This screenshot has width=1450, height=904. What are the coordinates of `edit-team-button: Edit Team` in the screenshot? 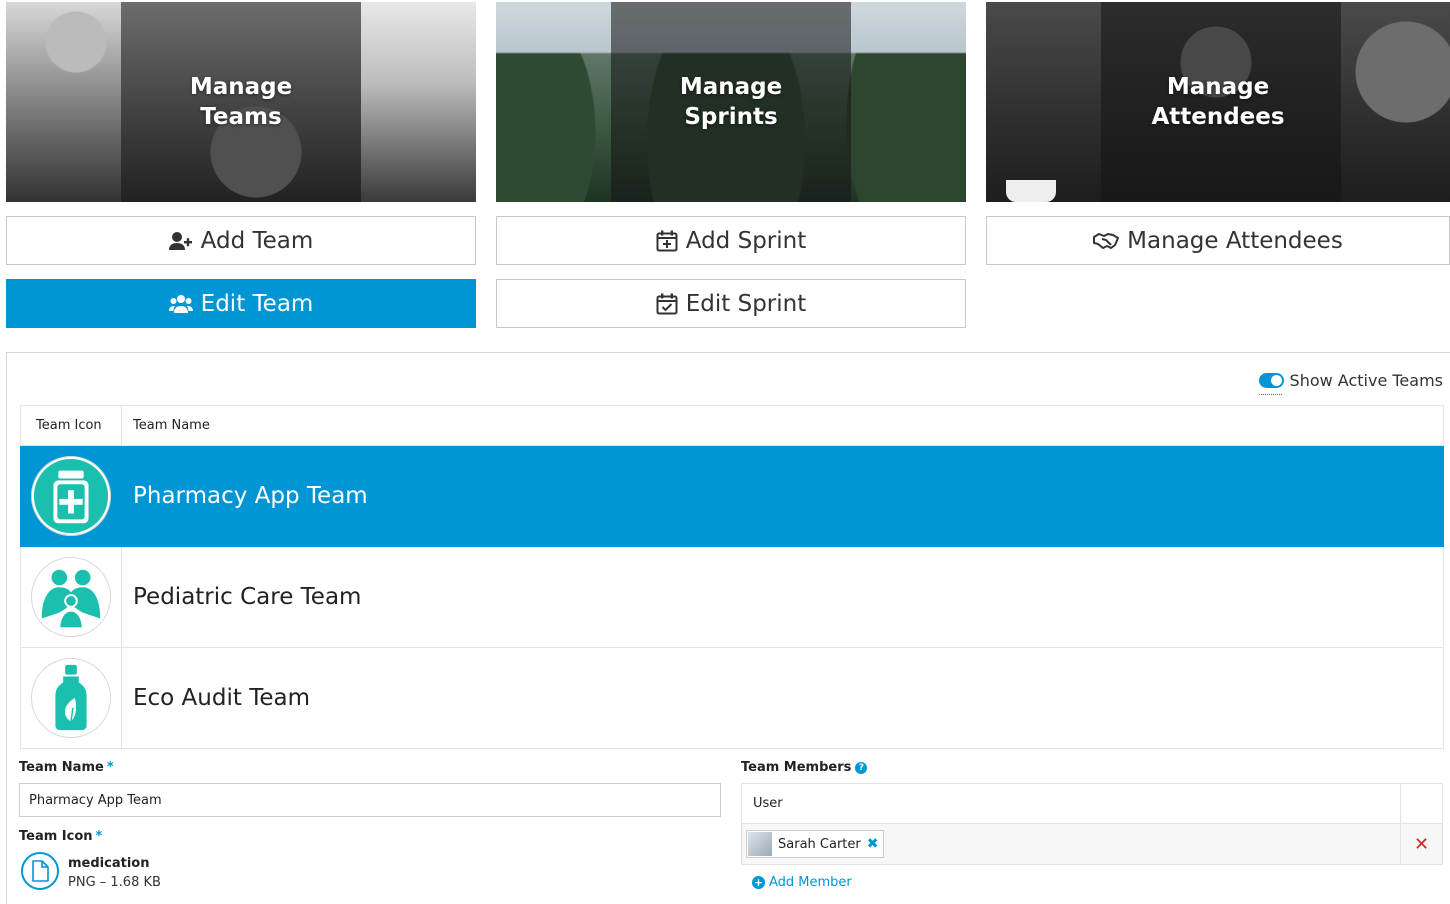 It's located at (241, 303).